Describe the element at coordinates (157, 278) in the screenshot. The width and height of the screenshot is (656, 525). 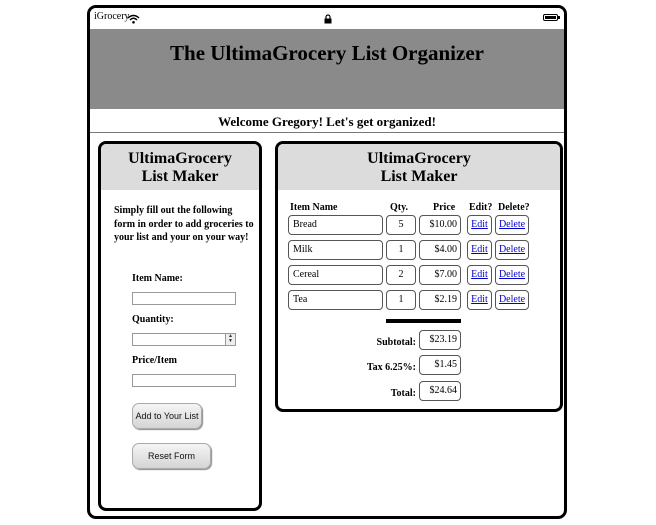
I see `item-name-label: Item Name:` at that location.